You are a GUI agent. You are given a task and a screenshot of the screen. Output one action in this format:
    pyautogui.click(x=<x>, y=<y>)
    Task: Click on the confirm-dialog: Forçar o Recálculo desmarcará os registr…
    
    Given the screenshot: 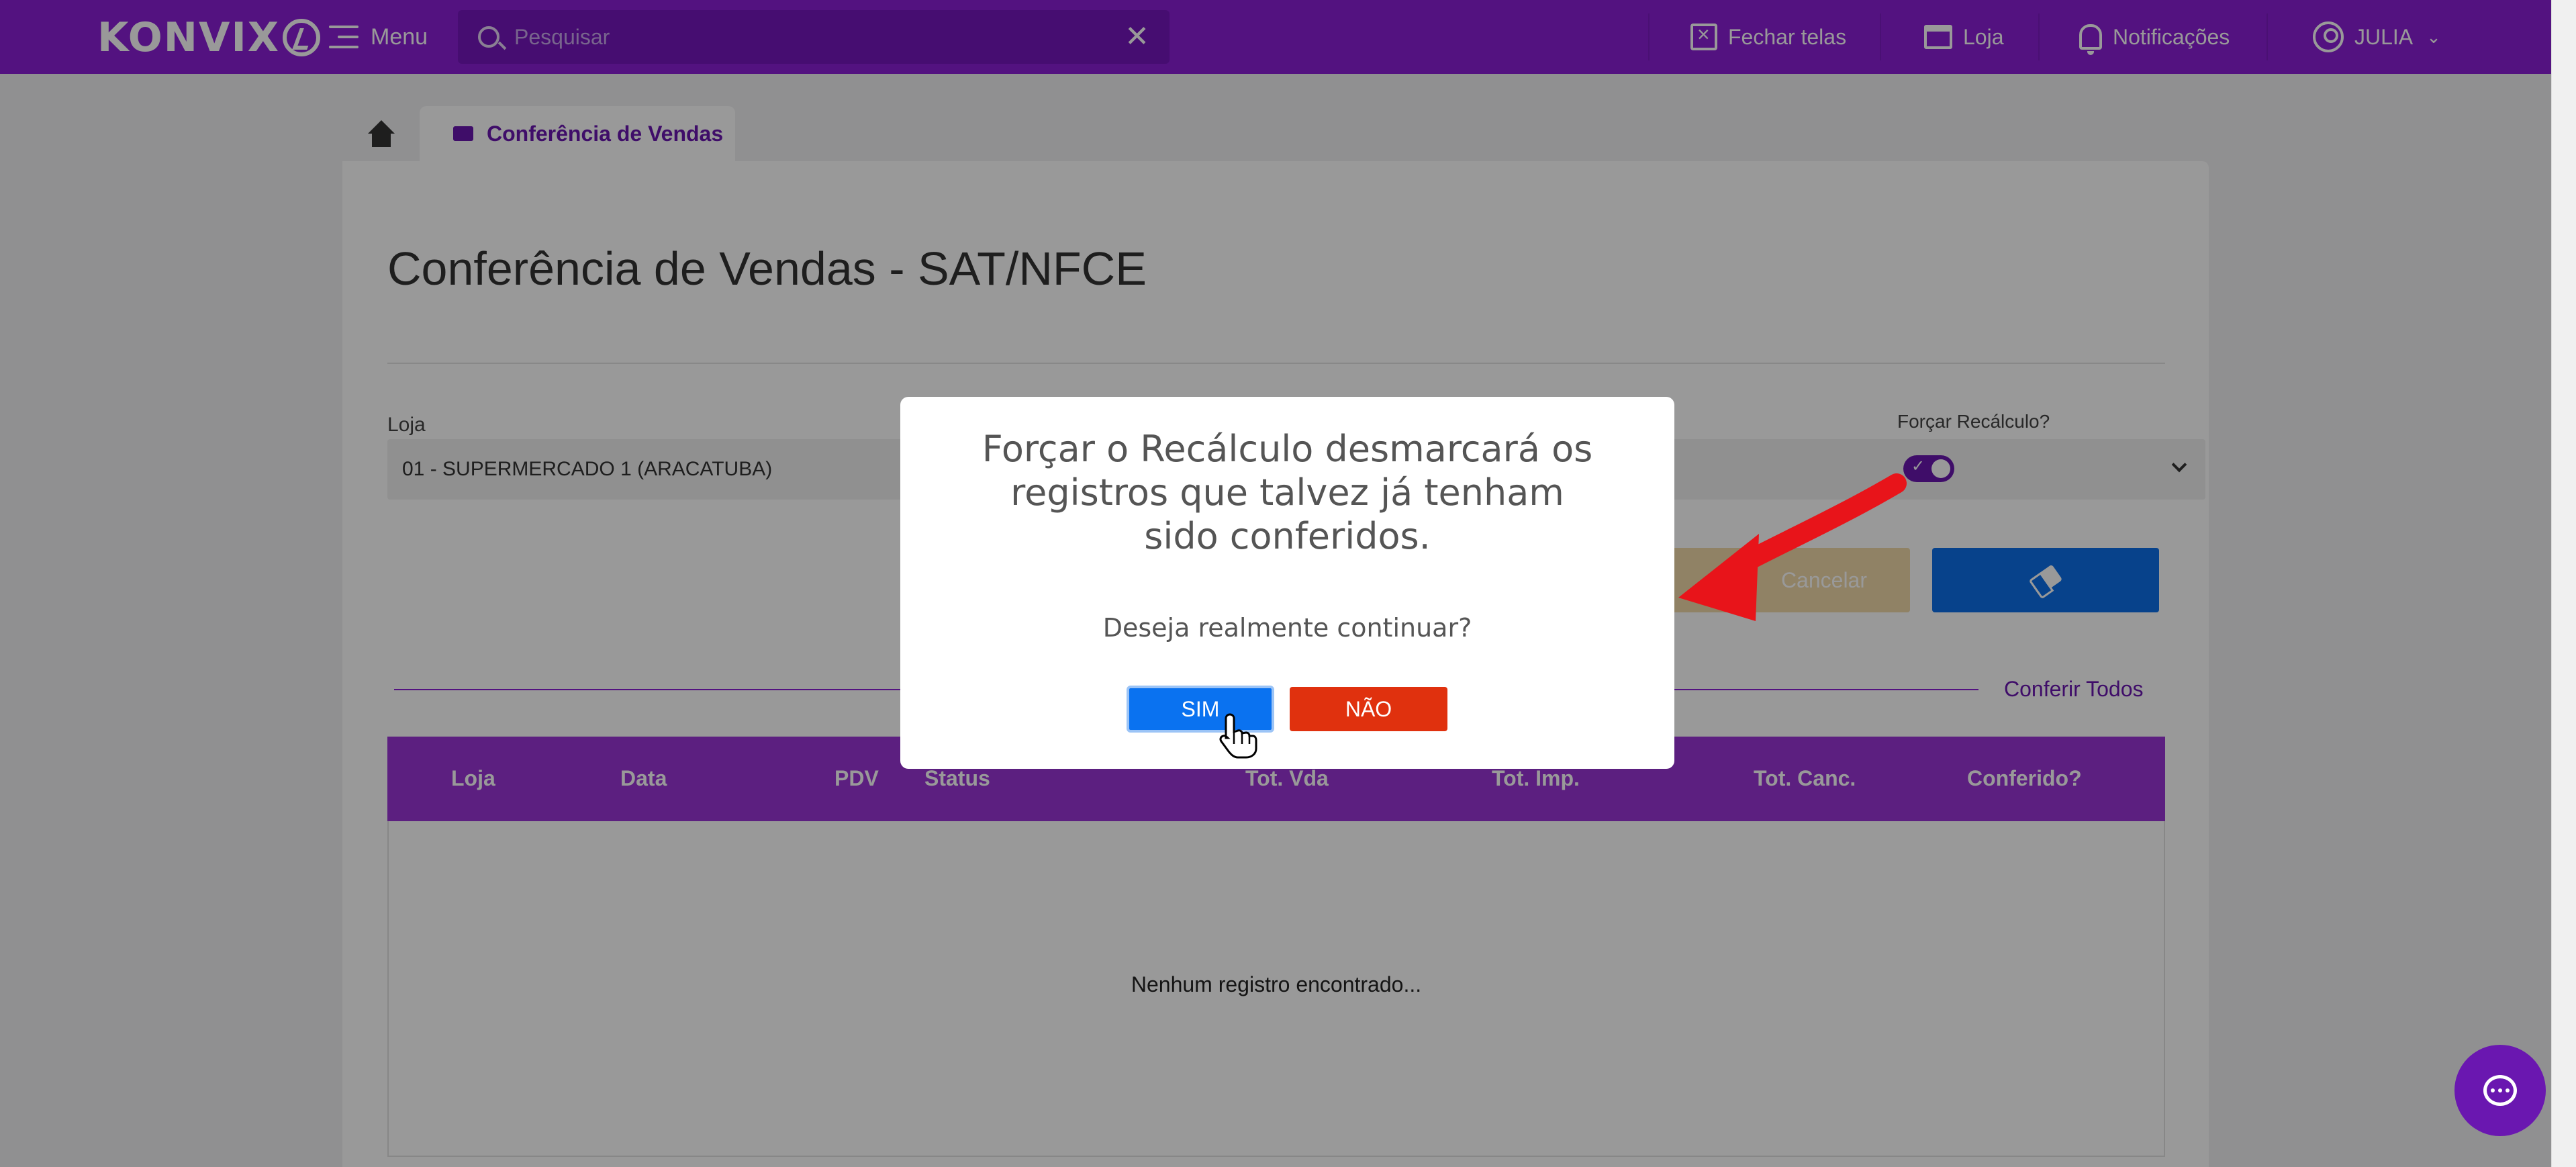 What is the action you would take?
    pyautogui.click(x=1287, y=583)
    